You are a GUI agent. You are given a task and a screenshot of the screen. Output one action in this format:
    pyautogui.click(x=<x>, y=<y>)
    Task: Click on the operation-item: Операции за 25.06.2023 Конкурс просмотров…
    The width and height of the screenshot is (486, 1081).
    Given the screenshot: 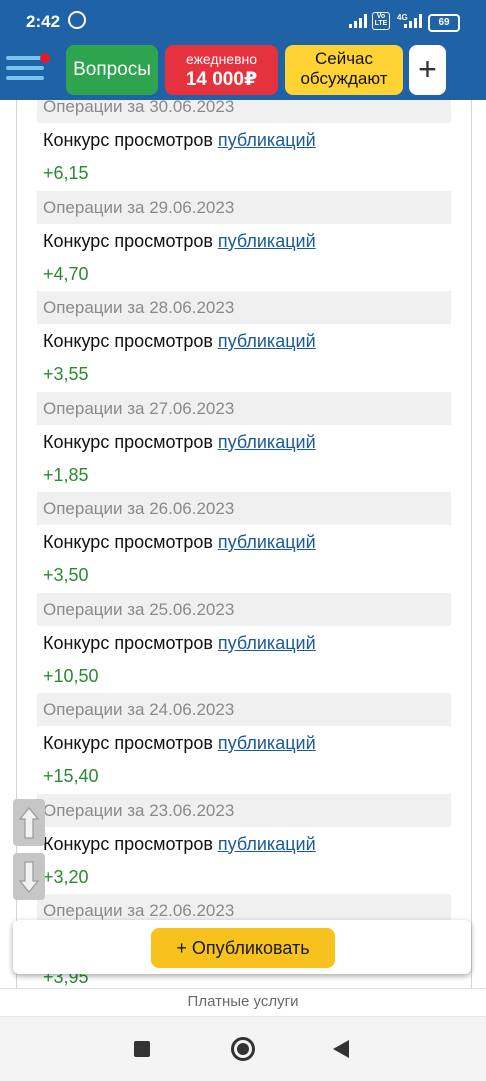 What is the action you would take?
    pyautogui.click(x=244, y=643)
    